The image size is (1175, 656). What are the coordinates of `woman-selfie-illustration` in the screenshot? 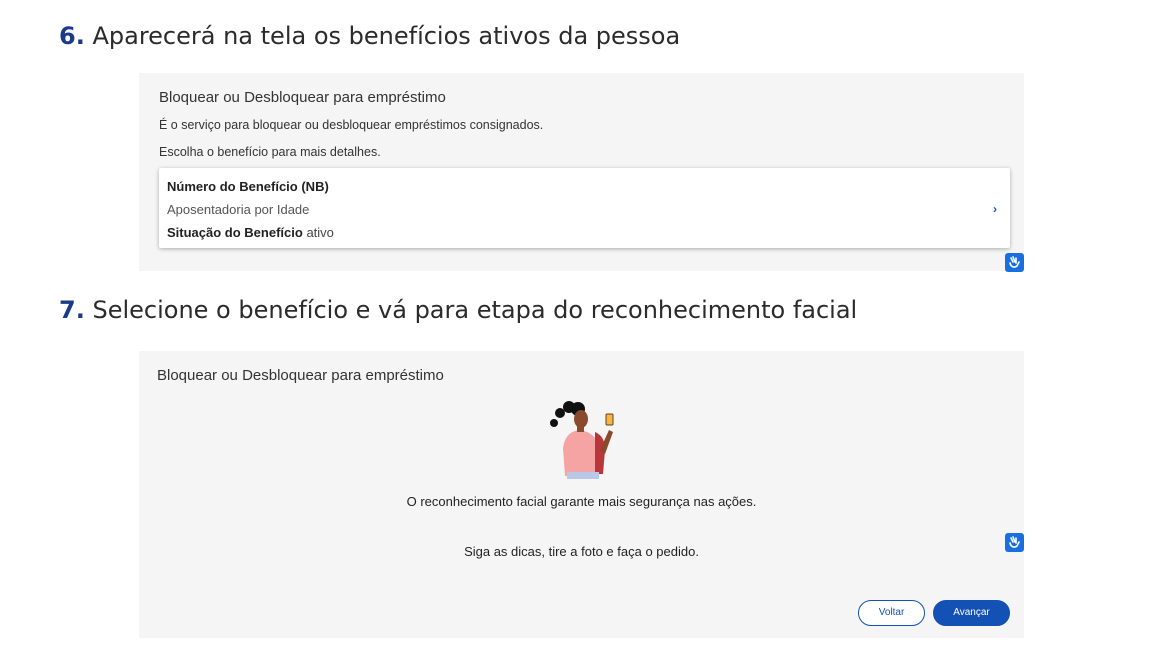 It's located at (582, 440).